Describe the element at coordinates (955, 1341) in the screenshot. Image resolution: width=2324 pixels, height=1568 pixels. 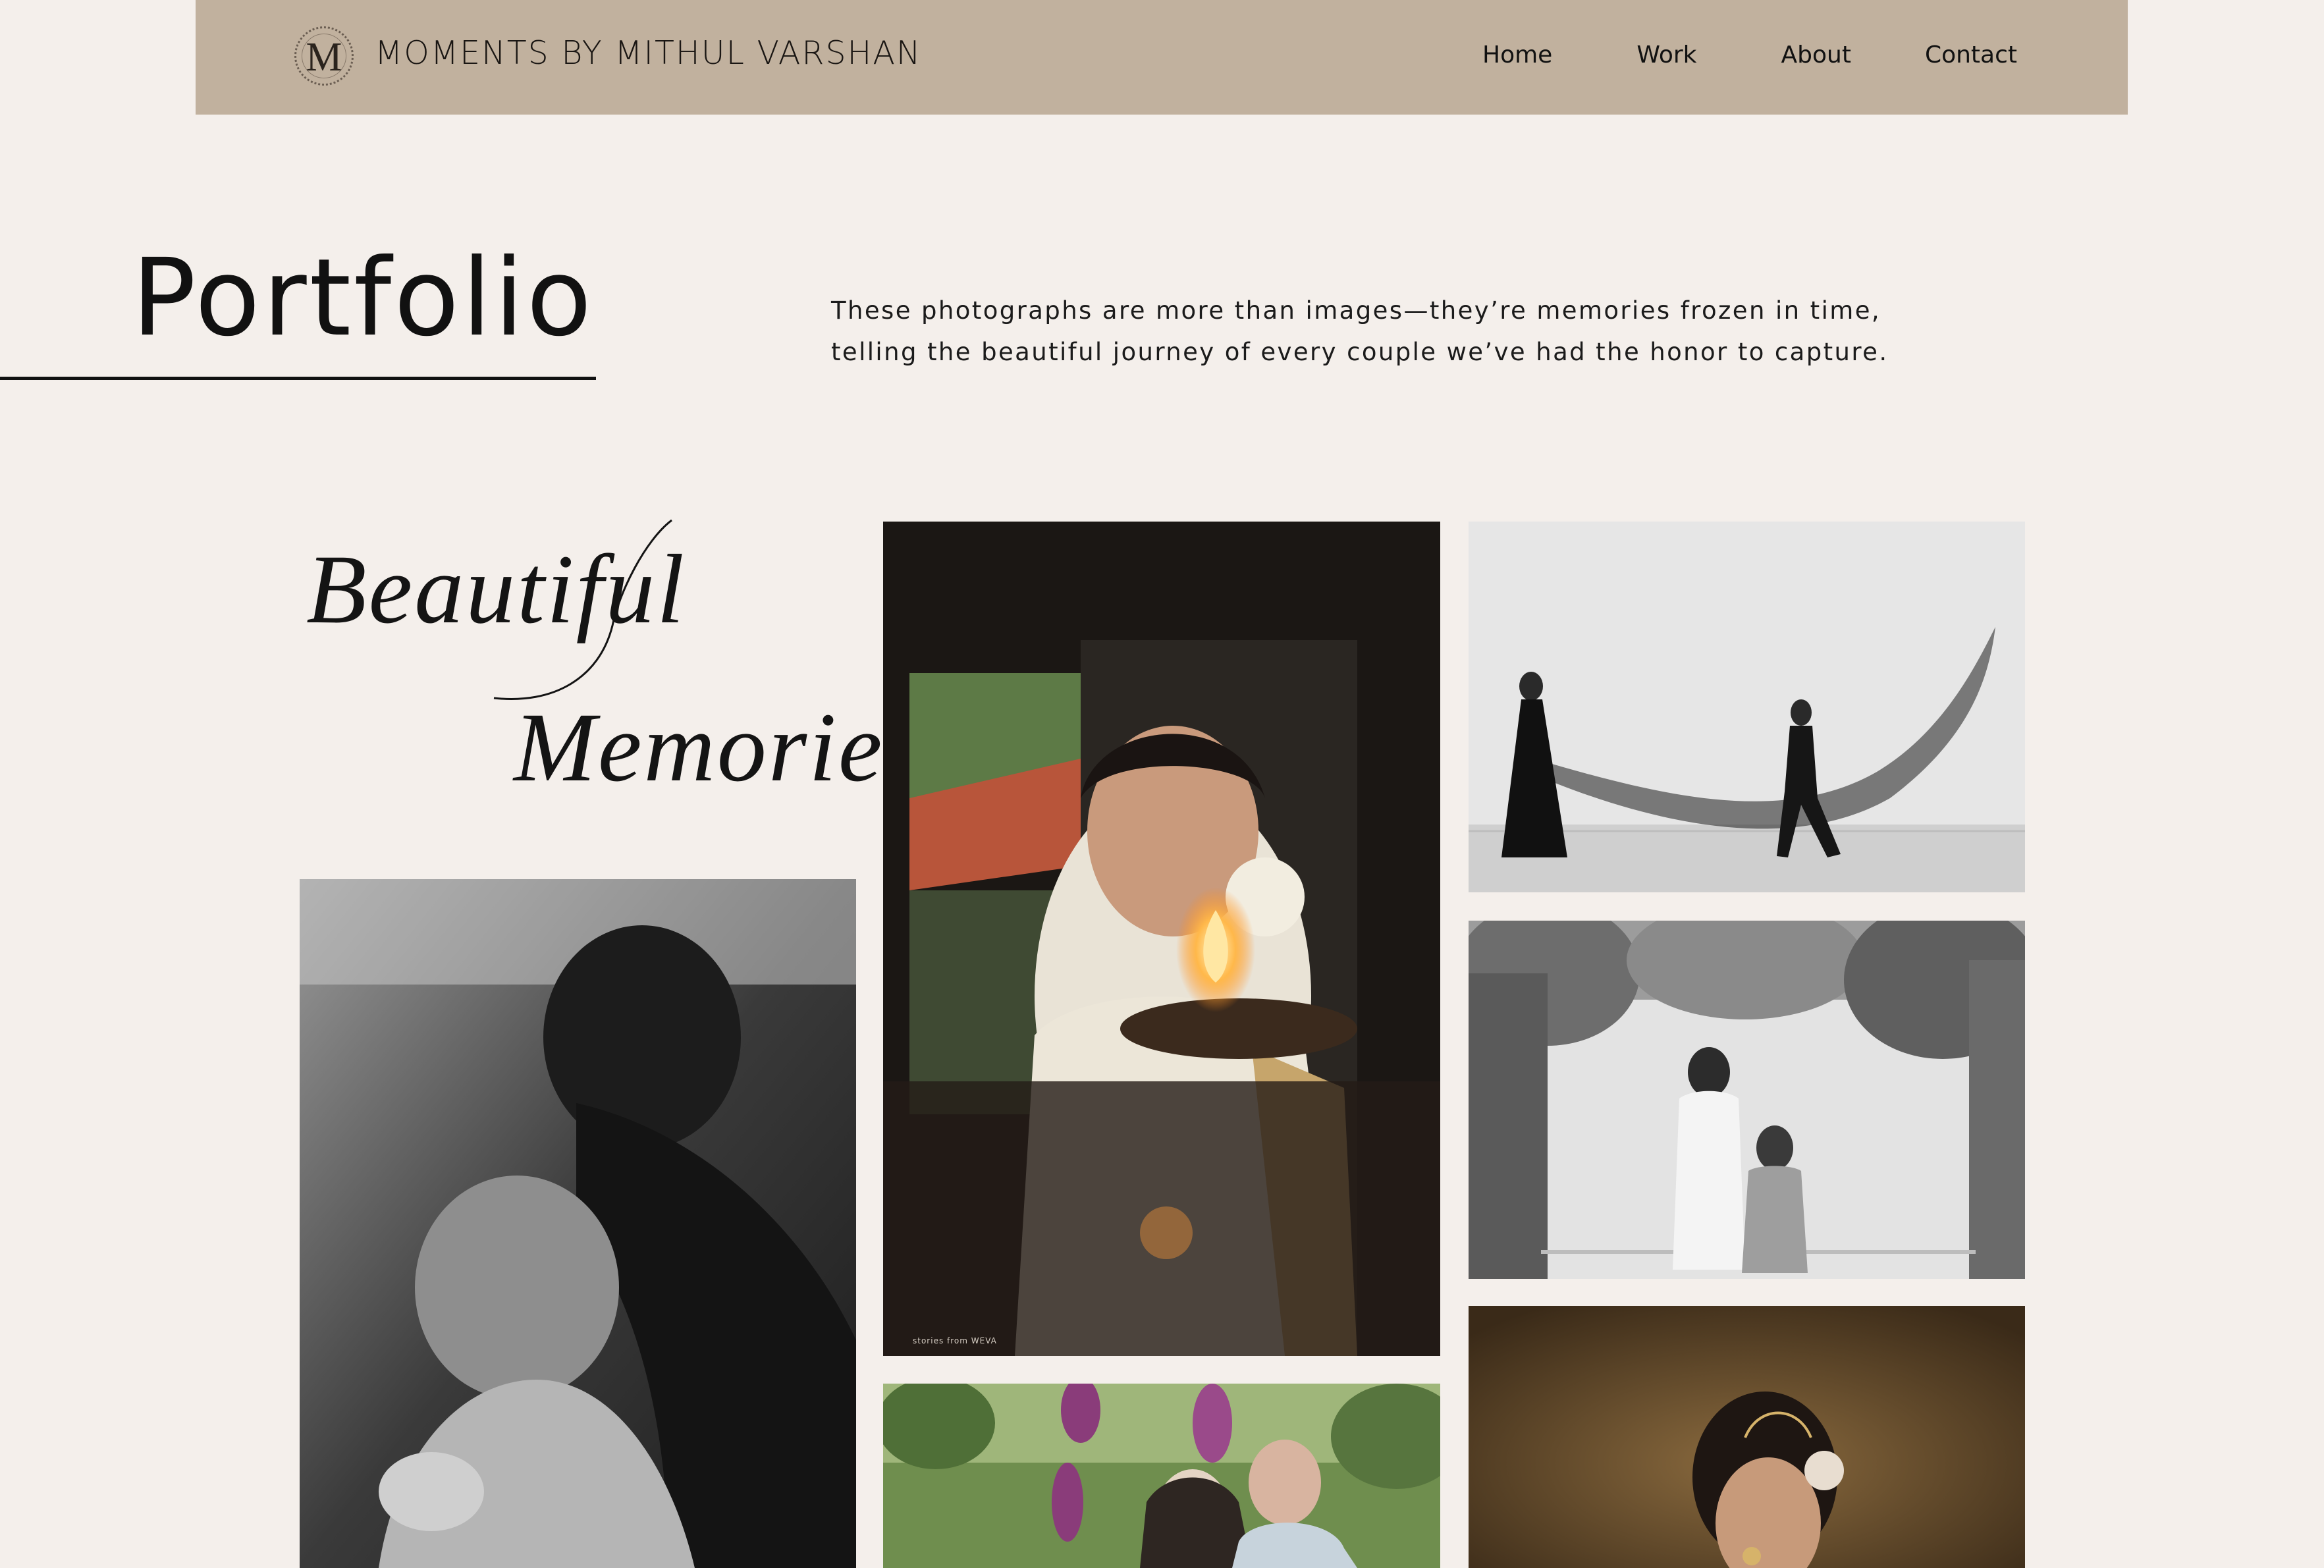
I see `photo-watermark: stories from WEVA` at that location.